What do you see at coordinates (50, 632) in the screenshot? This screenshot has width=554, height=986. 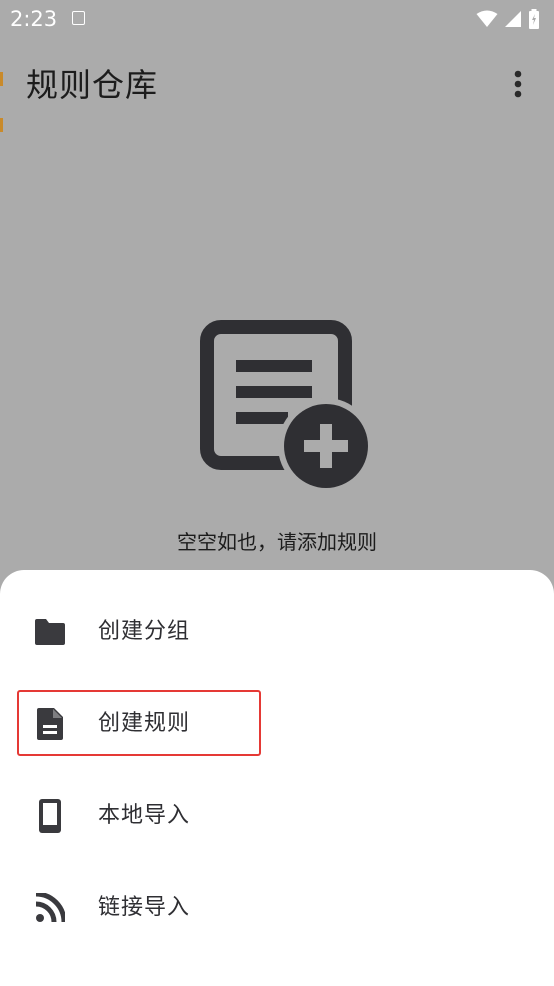 I see `folder-icon` at bounding box center [50, 632].